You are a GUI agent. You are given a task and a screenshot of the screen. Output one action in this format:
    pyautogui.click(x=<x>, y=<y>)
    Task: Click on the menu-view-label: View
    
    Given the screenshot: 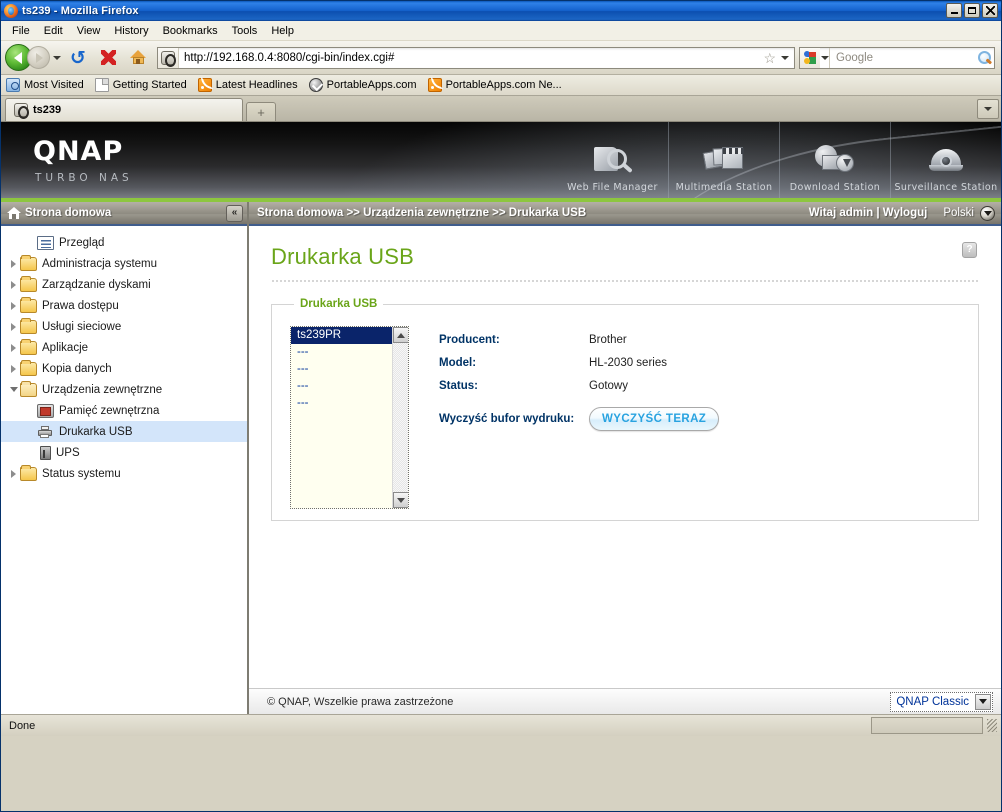 What is the action you would take?
    pyautogui.click(x=88, y=30)
    